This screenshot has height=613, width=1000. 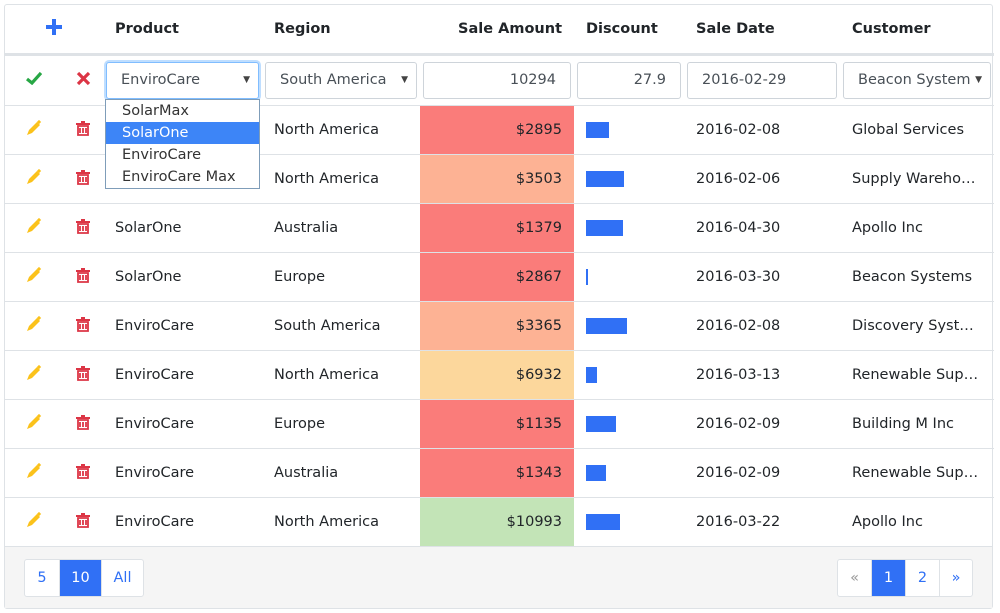 I want to click on cell-customer: Apollo Inc, so click(x=917, y=521).